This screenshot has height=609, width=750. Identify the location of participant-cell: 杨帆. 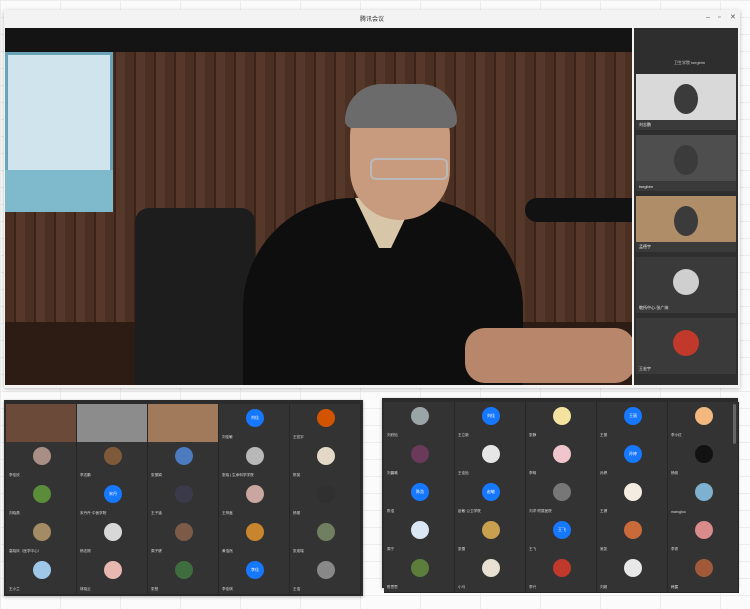
(703, 459).